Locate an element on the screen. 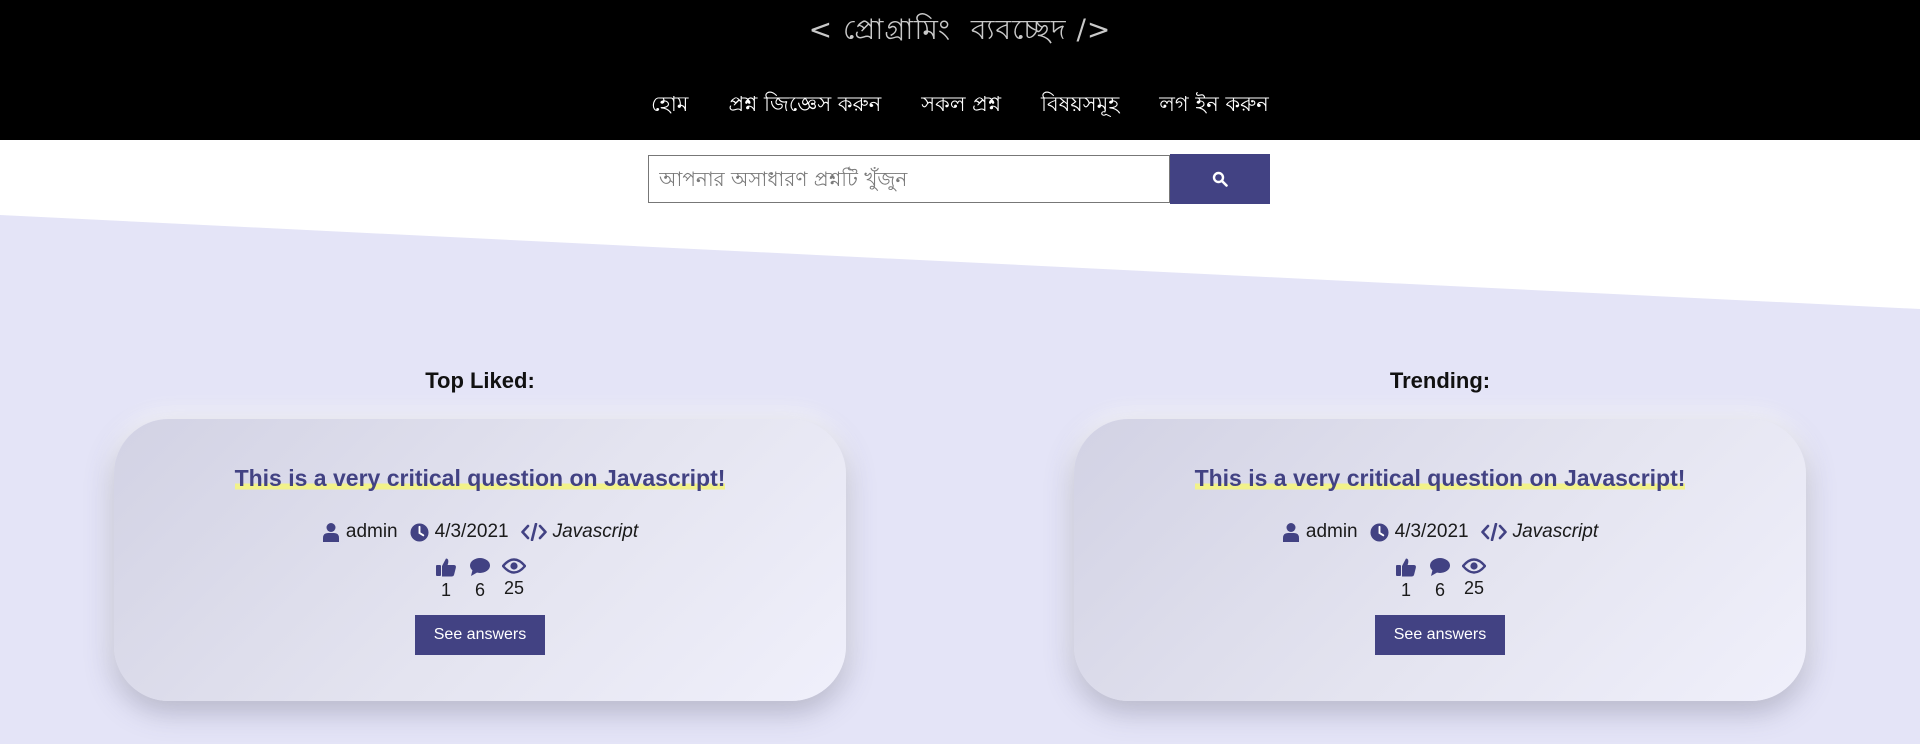  section-title: Trending: is located at coordinates (1440, 380).